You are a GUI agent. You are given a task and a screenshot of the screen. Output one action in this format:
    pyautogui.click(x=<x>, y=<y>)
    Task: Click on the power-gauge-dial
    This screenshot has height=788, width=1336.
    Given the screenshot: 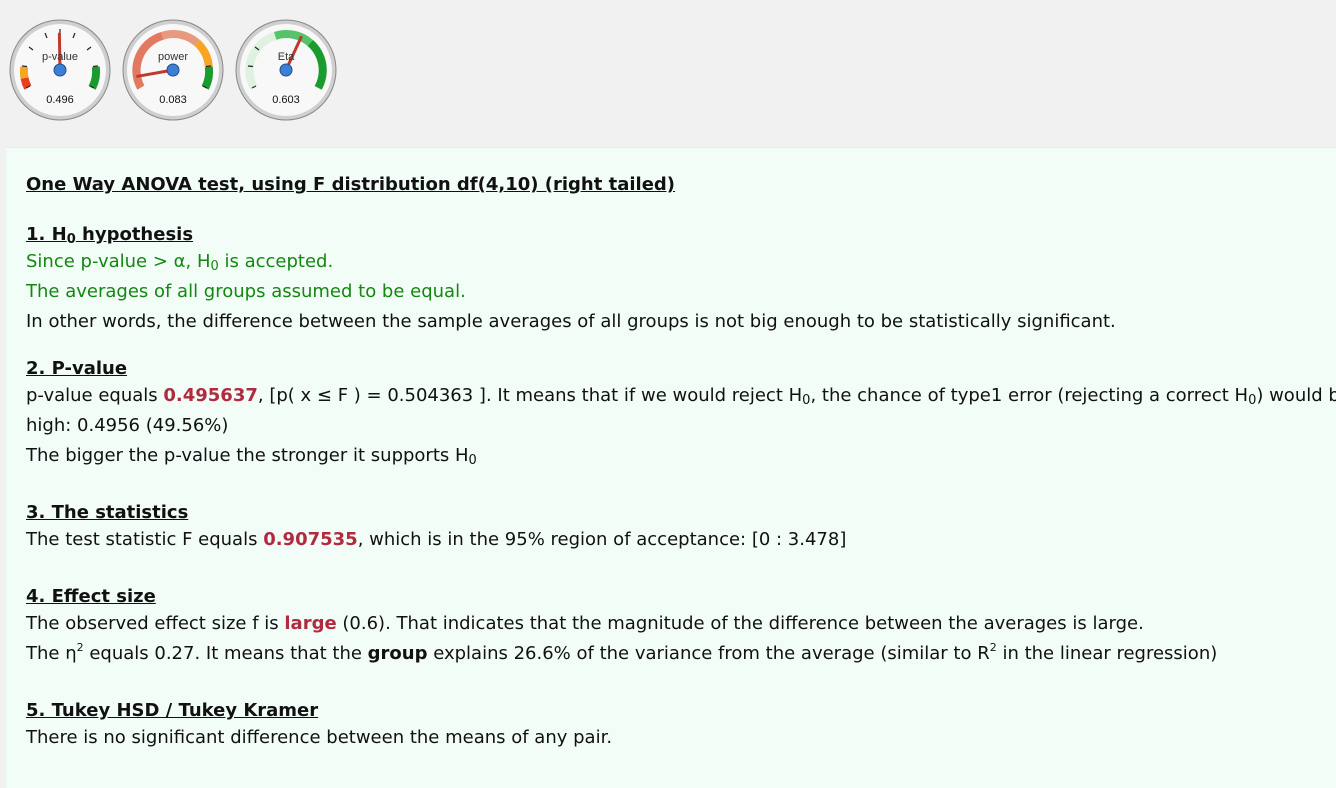 What is the action you would take?
    pyautogui.click(x=173, y=70)
    